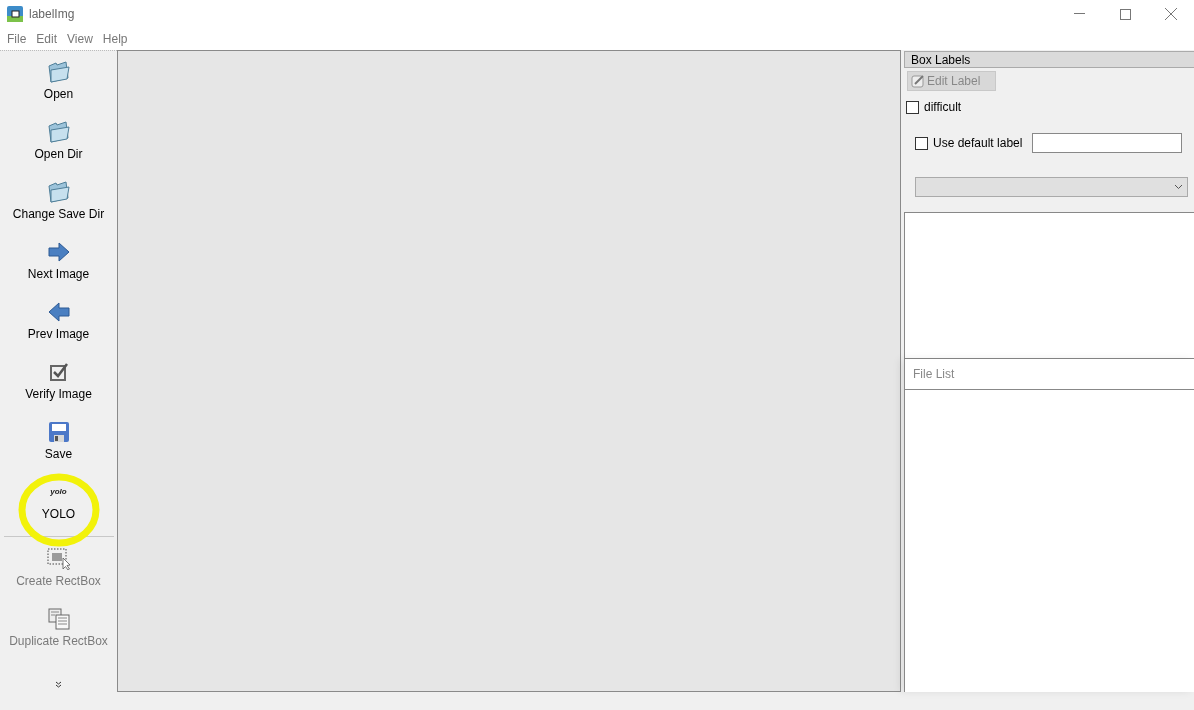 This screenshot has width=1194, height=710. I want to click on chevron-down-icon, so click(1178, 187).